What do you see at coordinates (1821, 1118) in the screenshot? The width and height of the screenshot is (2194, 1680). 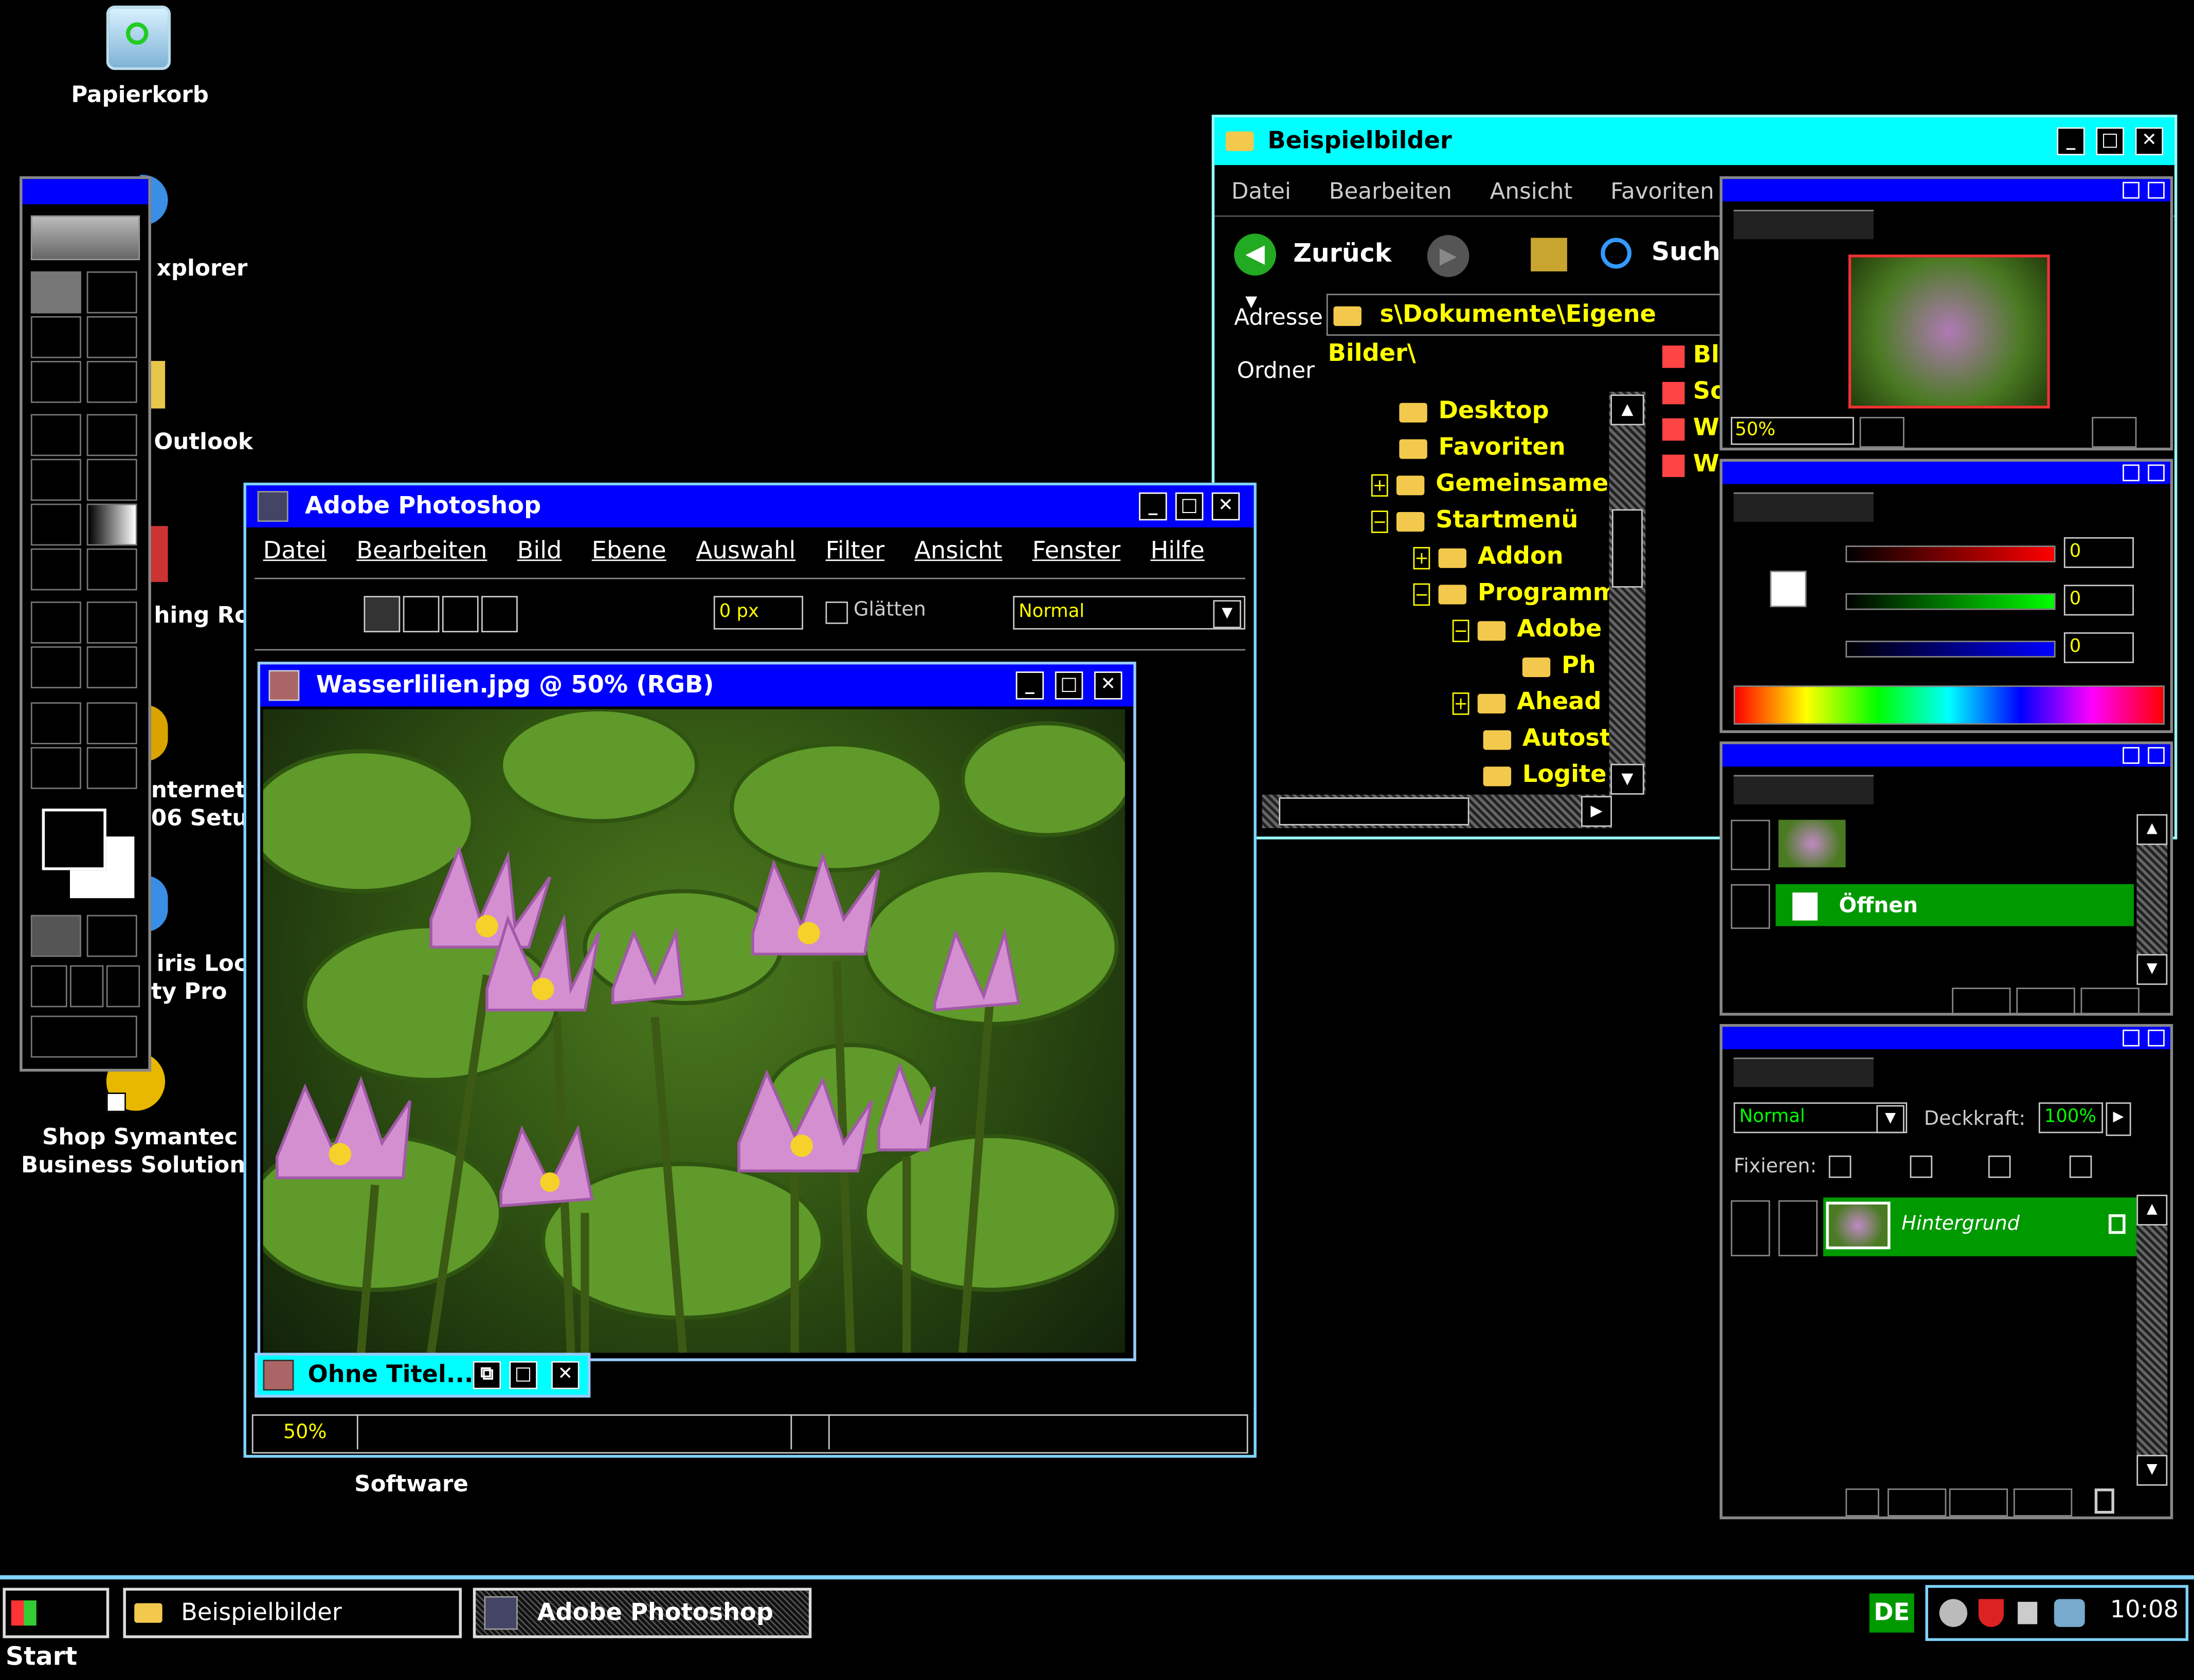 I see `blend-mode-select: Normal ▼` at bounding box center [1821, 1118].